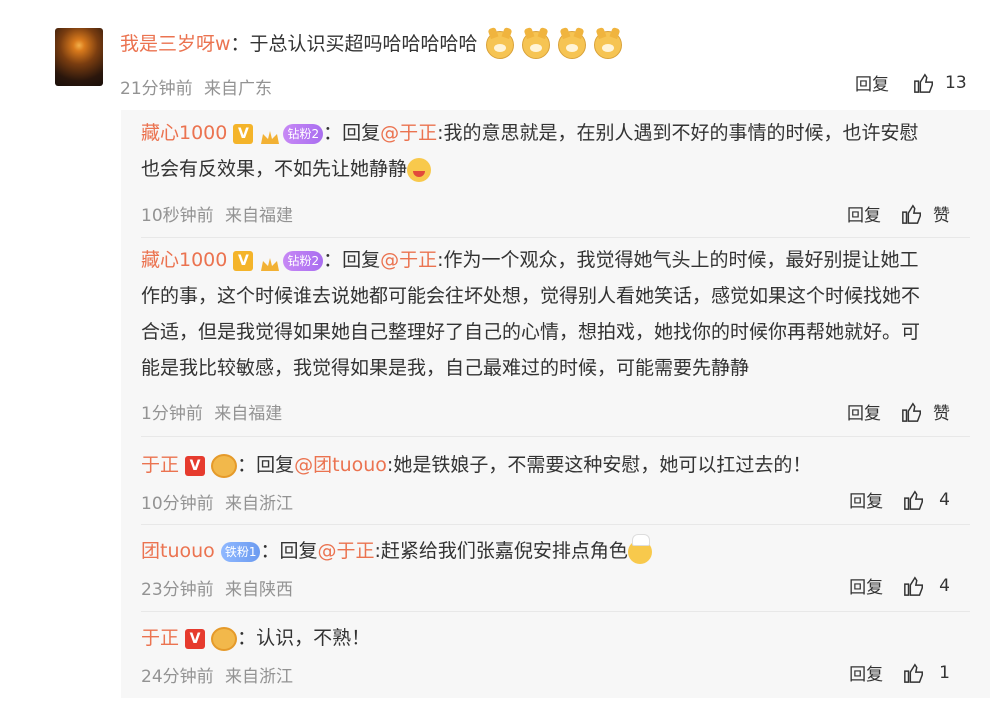 Image resolution: width=1000 pixels, height=707 pixels. What do you see at coordinates (217, 501) in the screenshot?
I see `reply-meta: 10分钟前 来自浙江` at bounding box center [217, 501].